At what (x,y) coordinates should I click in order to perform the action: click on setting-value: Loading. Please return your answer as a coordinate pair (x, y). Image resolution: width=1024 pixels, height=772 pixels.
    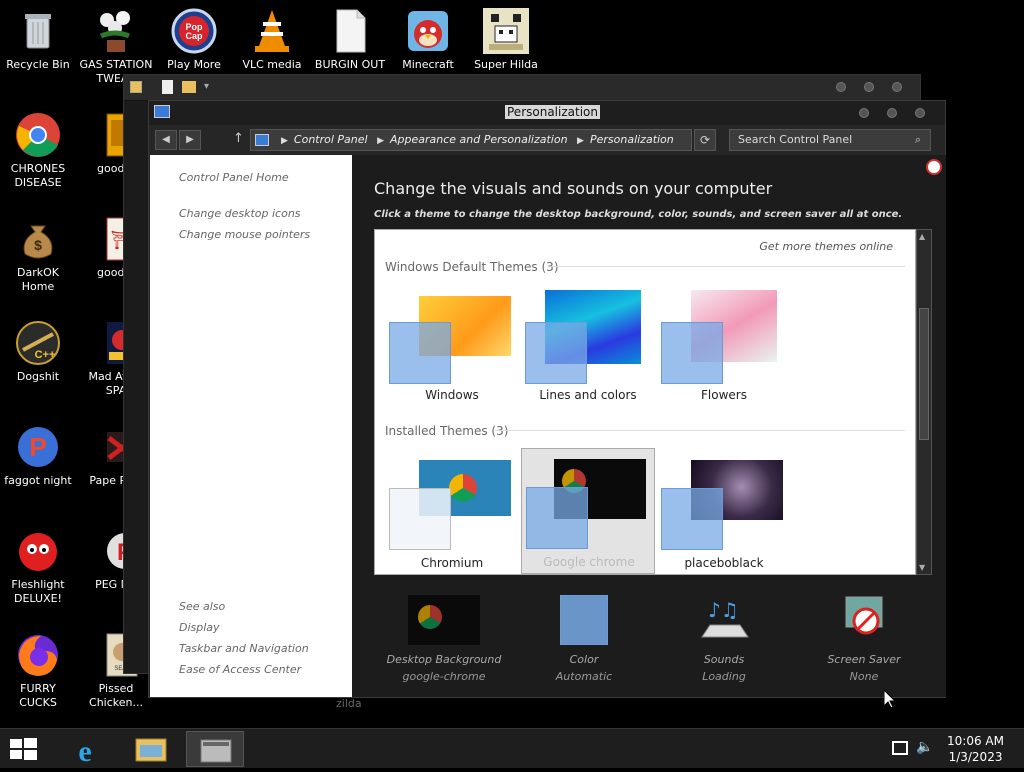
    Looking at the image, I should click on (724, 676).